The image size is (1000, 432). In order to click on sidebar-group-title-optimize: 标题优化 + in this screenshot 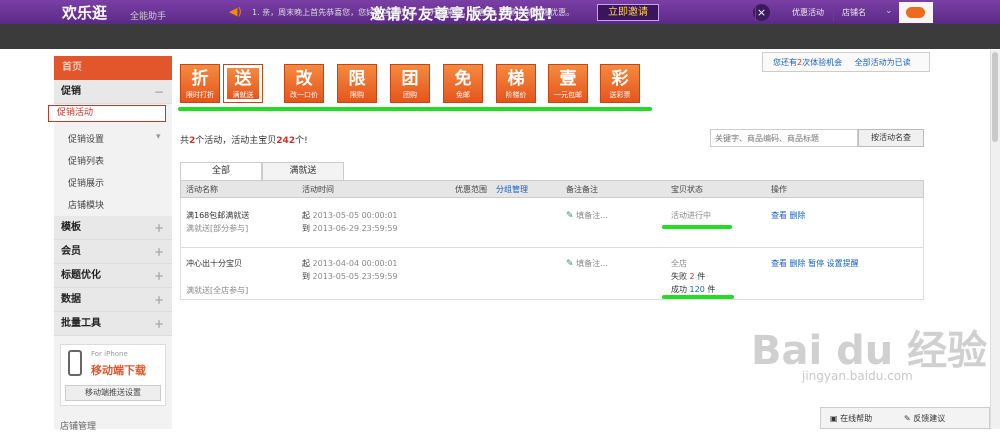, I will do `click(113, 276)`.